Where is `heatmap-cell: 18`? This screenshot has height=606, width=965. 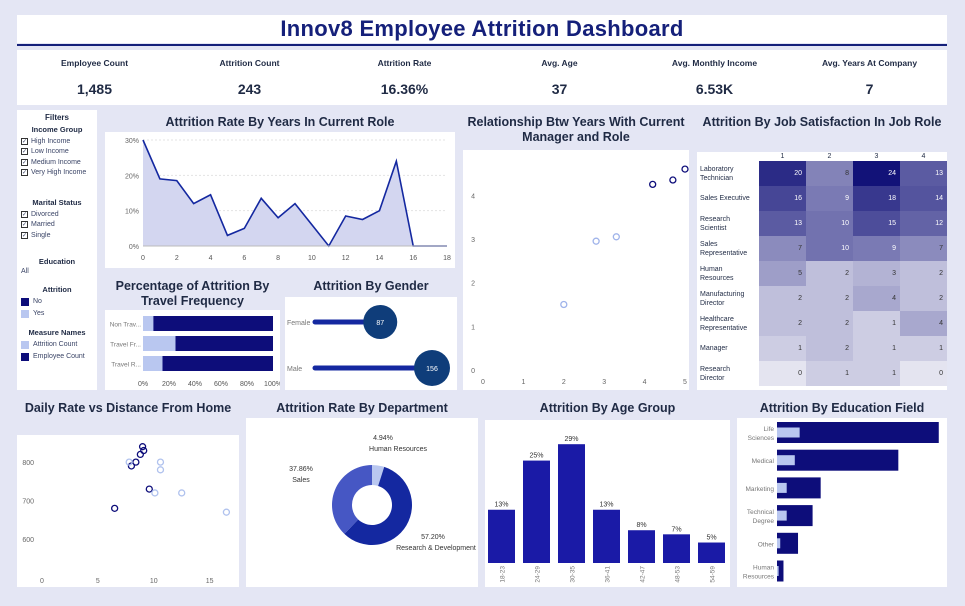 heatmap-cell: 18 is located at coordinates (876, 198).